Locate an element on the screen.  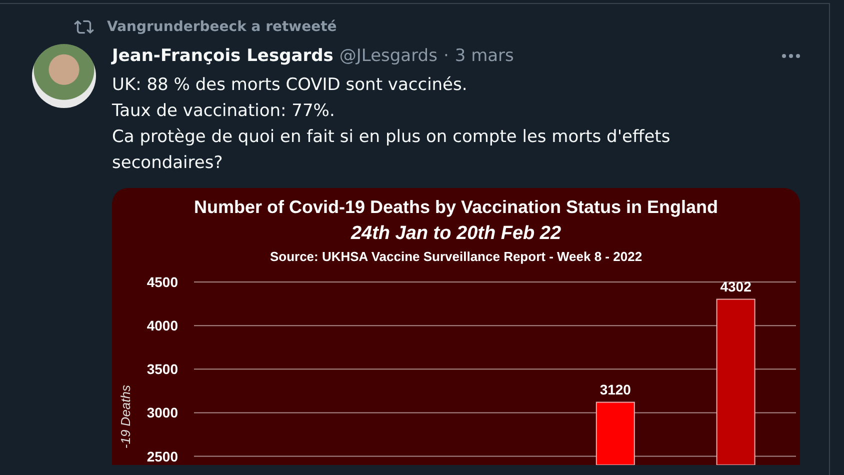
bar-value-label: 4302 is located at coordinates (736, 286).